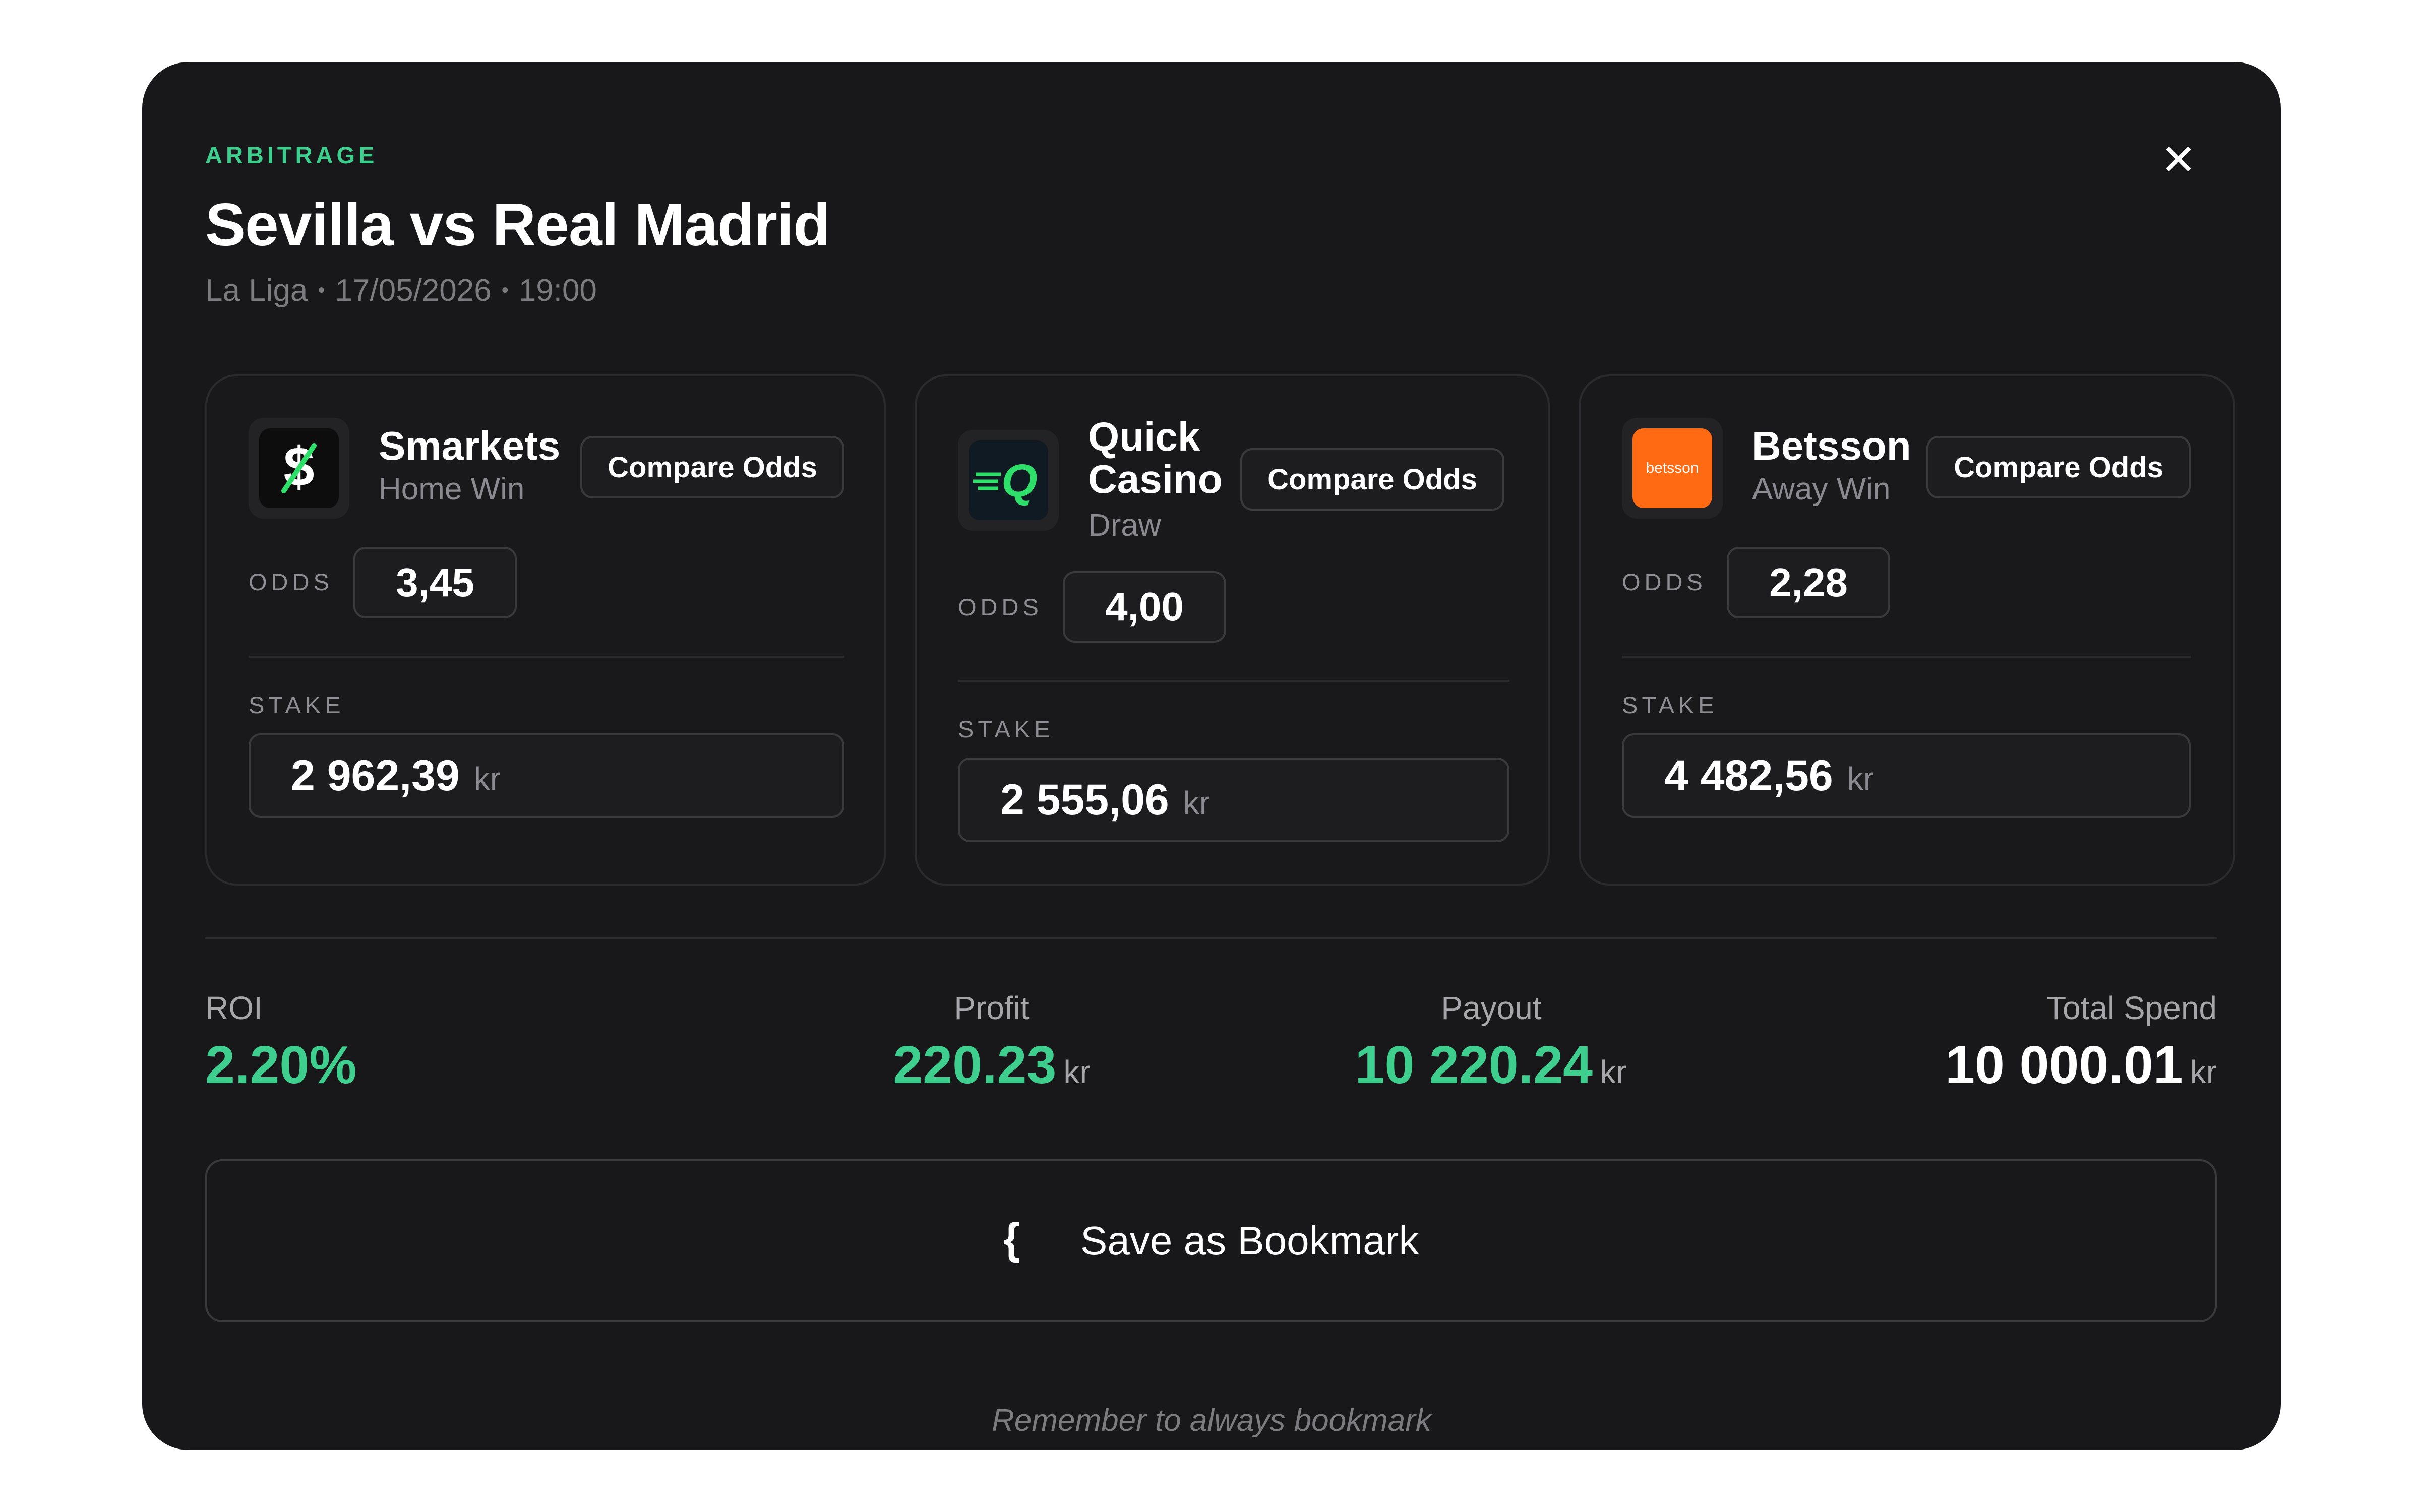 The width and height of the screenshot is (2420, 1512). I want to click on smarkets-logo-mark: $, so click(299, 468).